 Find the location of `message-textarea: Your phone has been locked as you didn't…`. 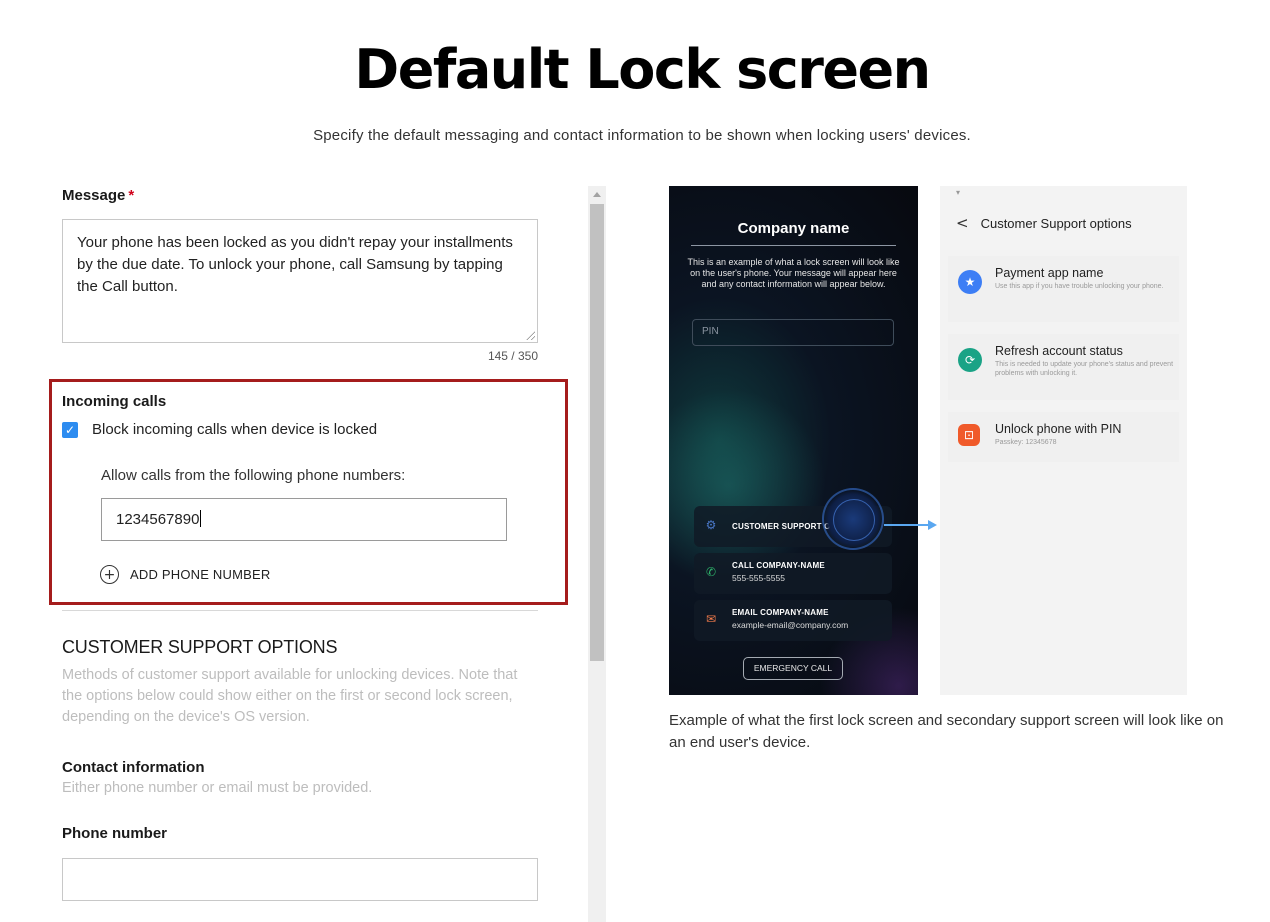

message-textarea: Your phone has been locked as you didn't… is located at coordinates (300, 281).